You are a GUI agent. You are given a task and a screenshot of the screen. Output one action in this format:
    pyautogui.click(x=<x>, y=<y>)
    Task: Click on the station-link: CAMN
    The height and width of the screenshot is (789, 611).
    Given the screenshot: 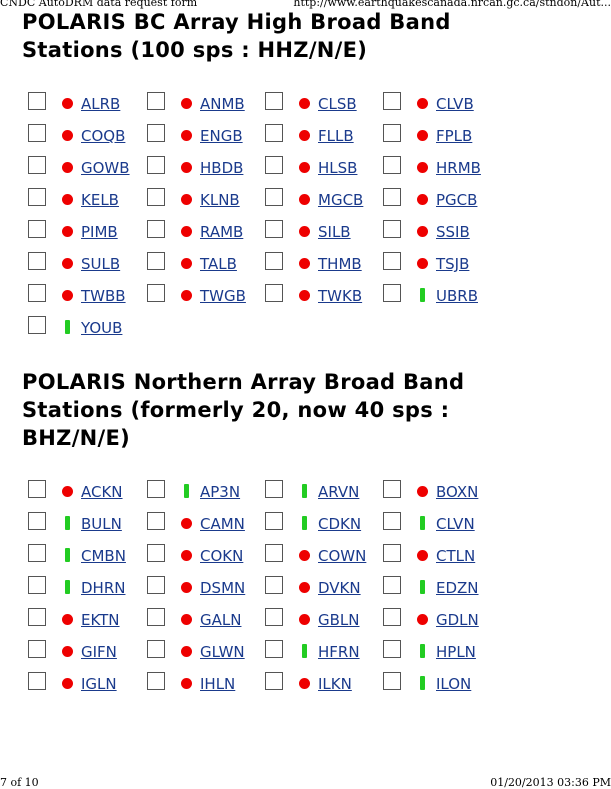 What is the action you would take?
    pyautogui.click(x=222, y=524)
    